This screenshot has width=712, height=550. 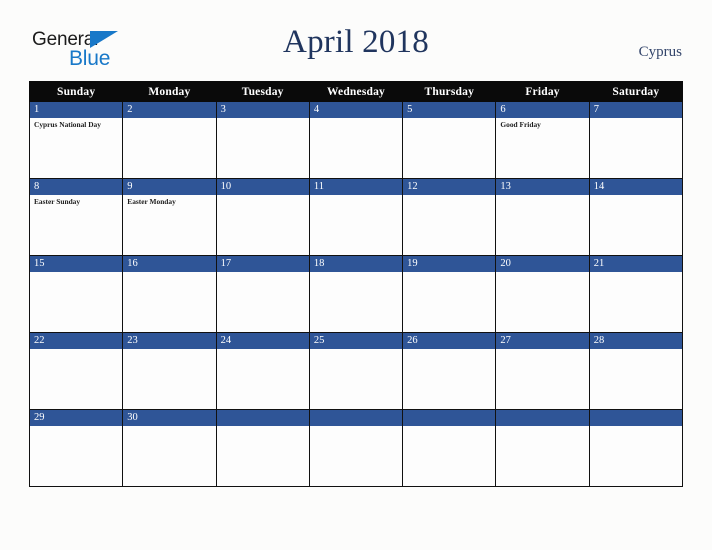 I want to click on day-box: 2, so click(x=169, y=140).